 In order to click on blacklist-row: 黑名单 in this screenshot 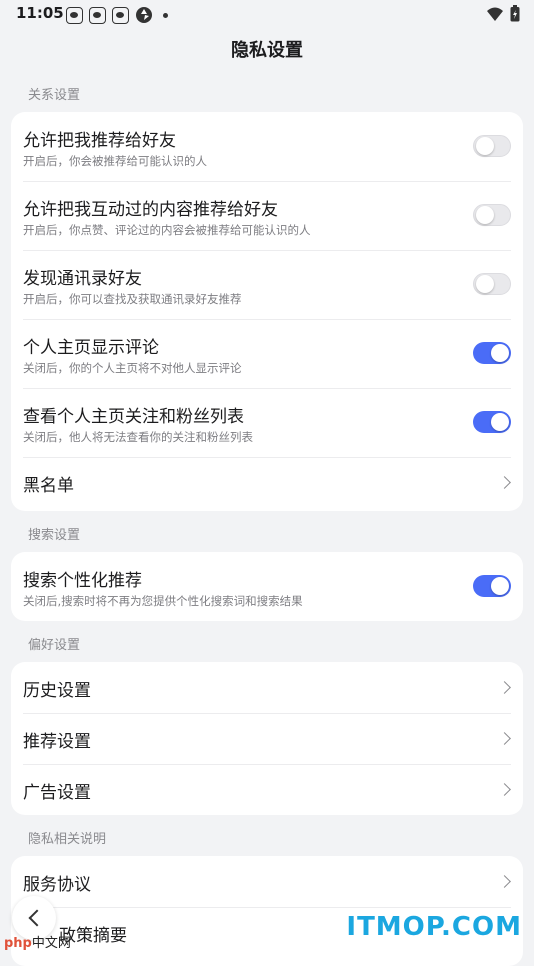, I will do `click(267, 482)`.